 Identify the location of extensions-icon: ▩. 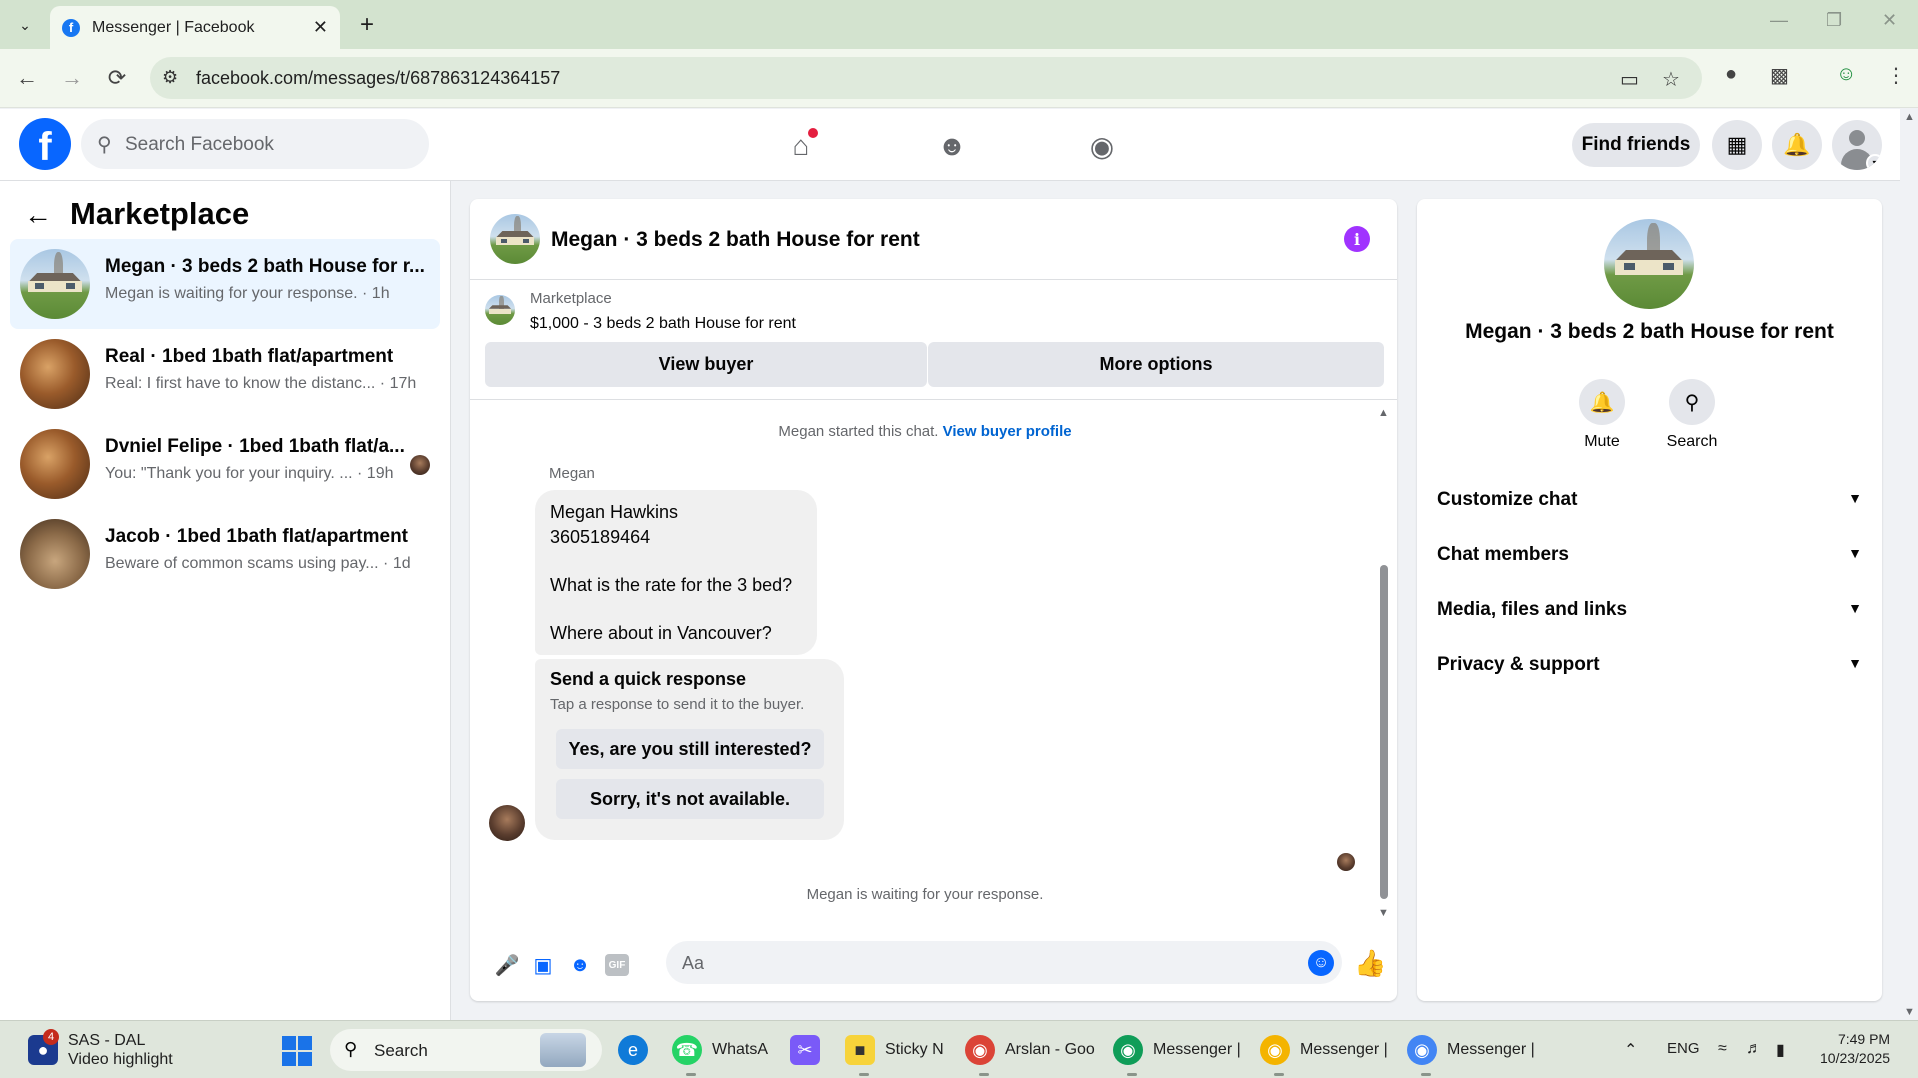
(1779, 75).